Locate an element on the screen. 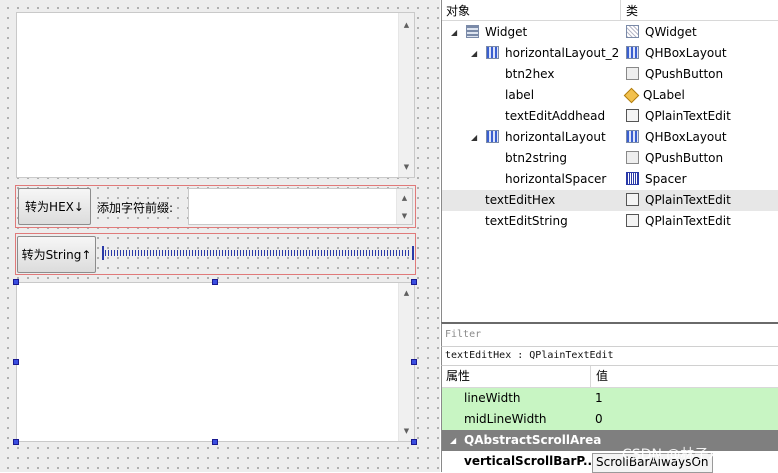 Image resolution: width=778 pixels, height=473 pixels. tree-row: ◢ horizontalLayout_2 QHBoxLayout is located at coordinates (610, 53).